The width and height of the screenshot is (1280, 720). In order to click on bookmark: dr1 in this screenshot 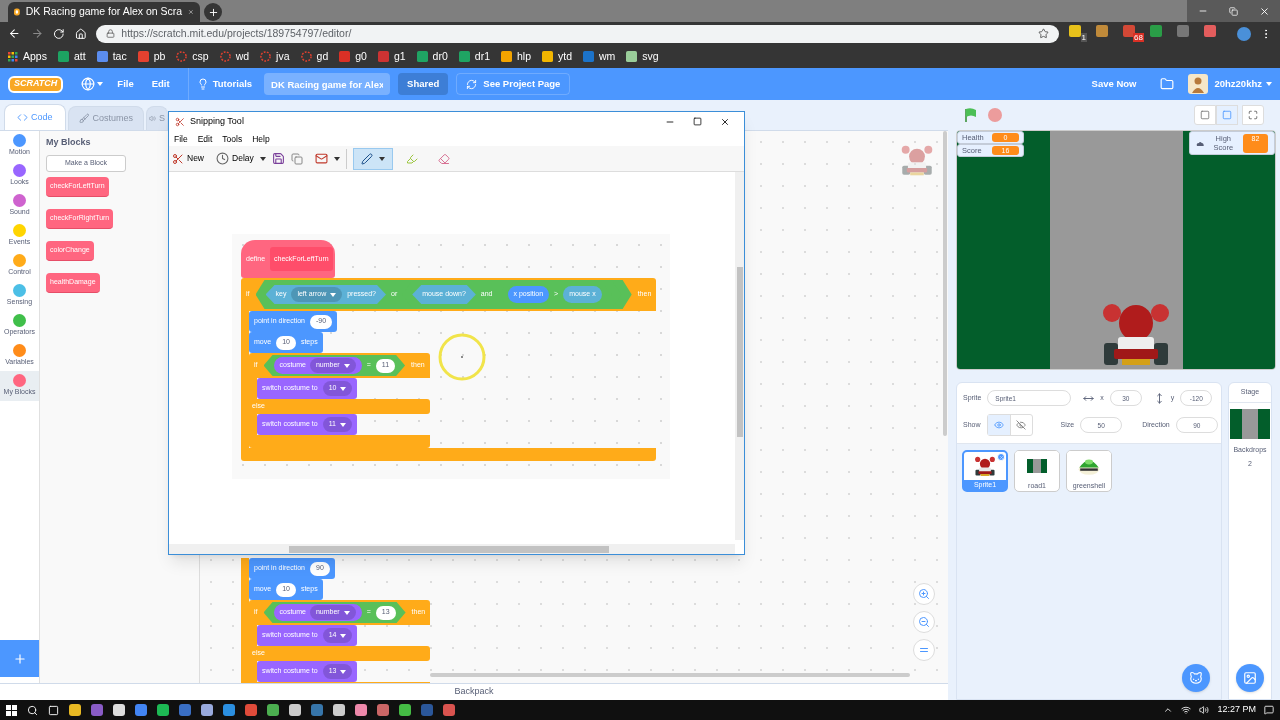, I will do `click(474, 56)`.